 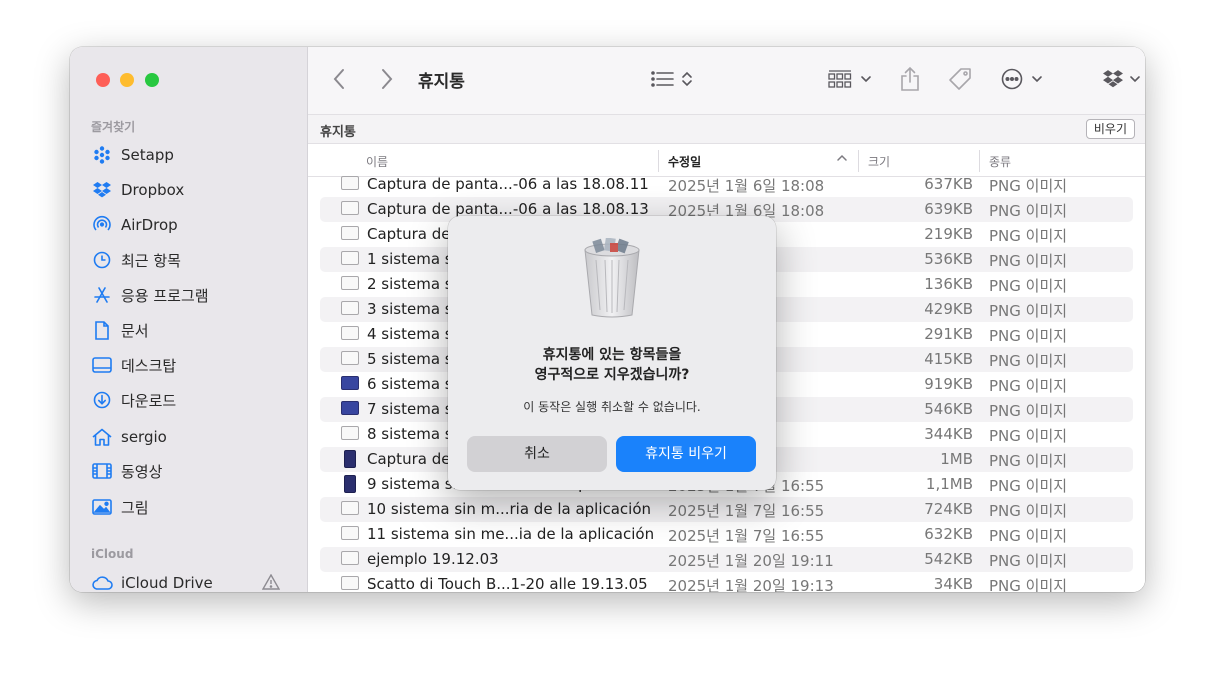 I want to click on file-size: 1MB, so click(x=956, y=459).